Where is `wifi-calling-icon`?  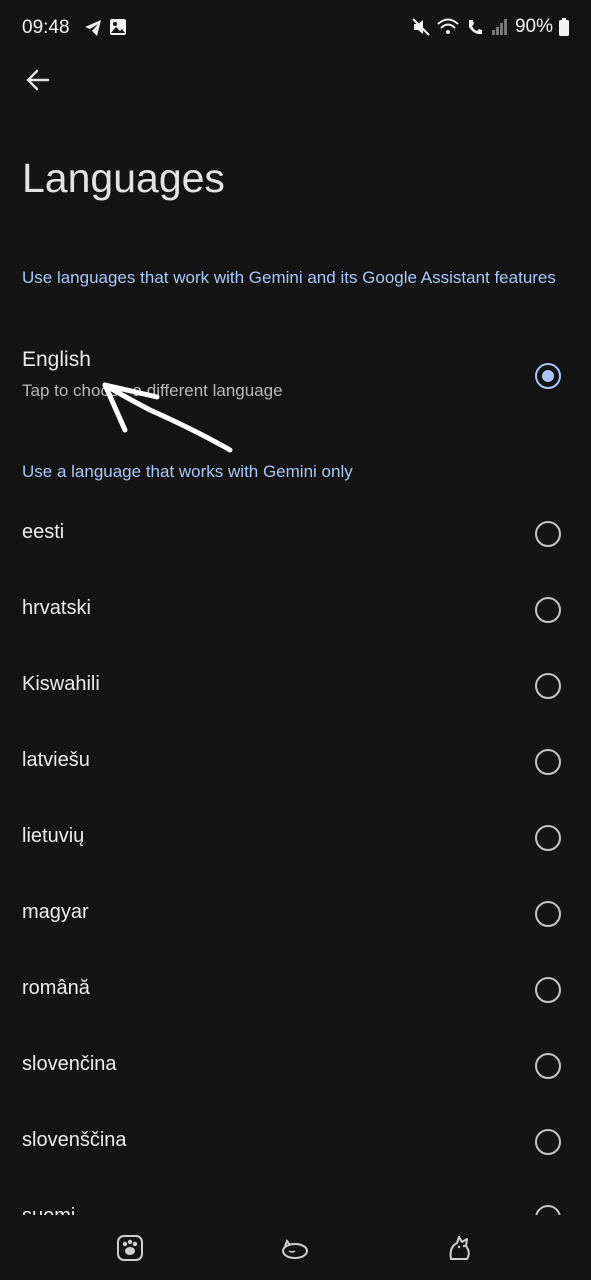
wifi-calling-icon is located at coordinates (475, 27).